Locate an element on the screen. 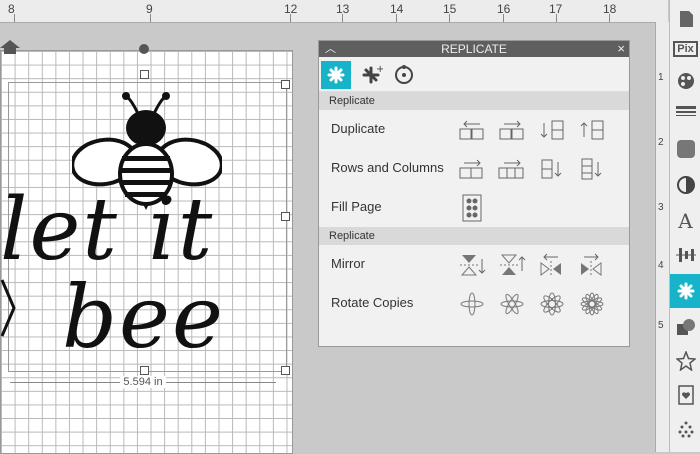 The width and height of the screenshot is (700, 454). columns-three-icon is located at coordinates (511, 169).